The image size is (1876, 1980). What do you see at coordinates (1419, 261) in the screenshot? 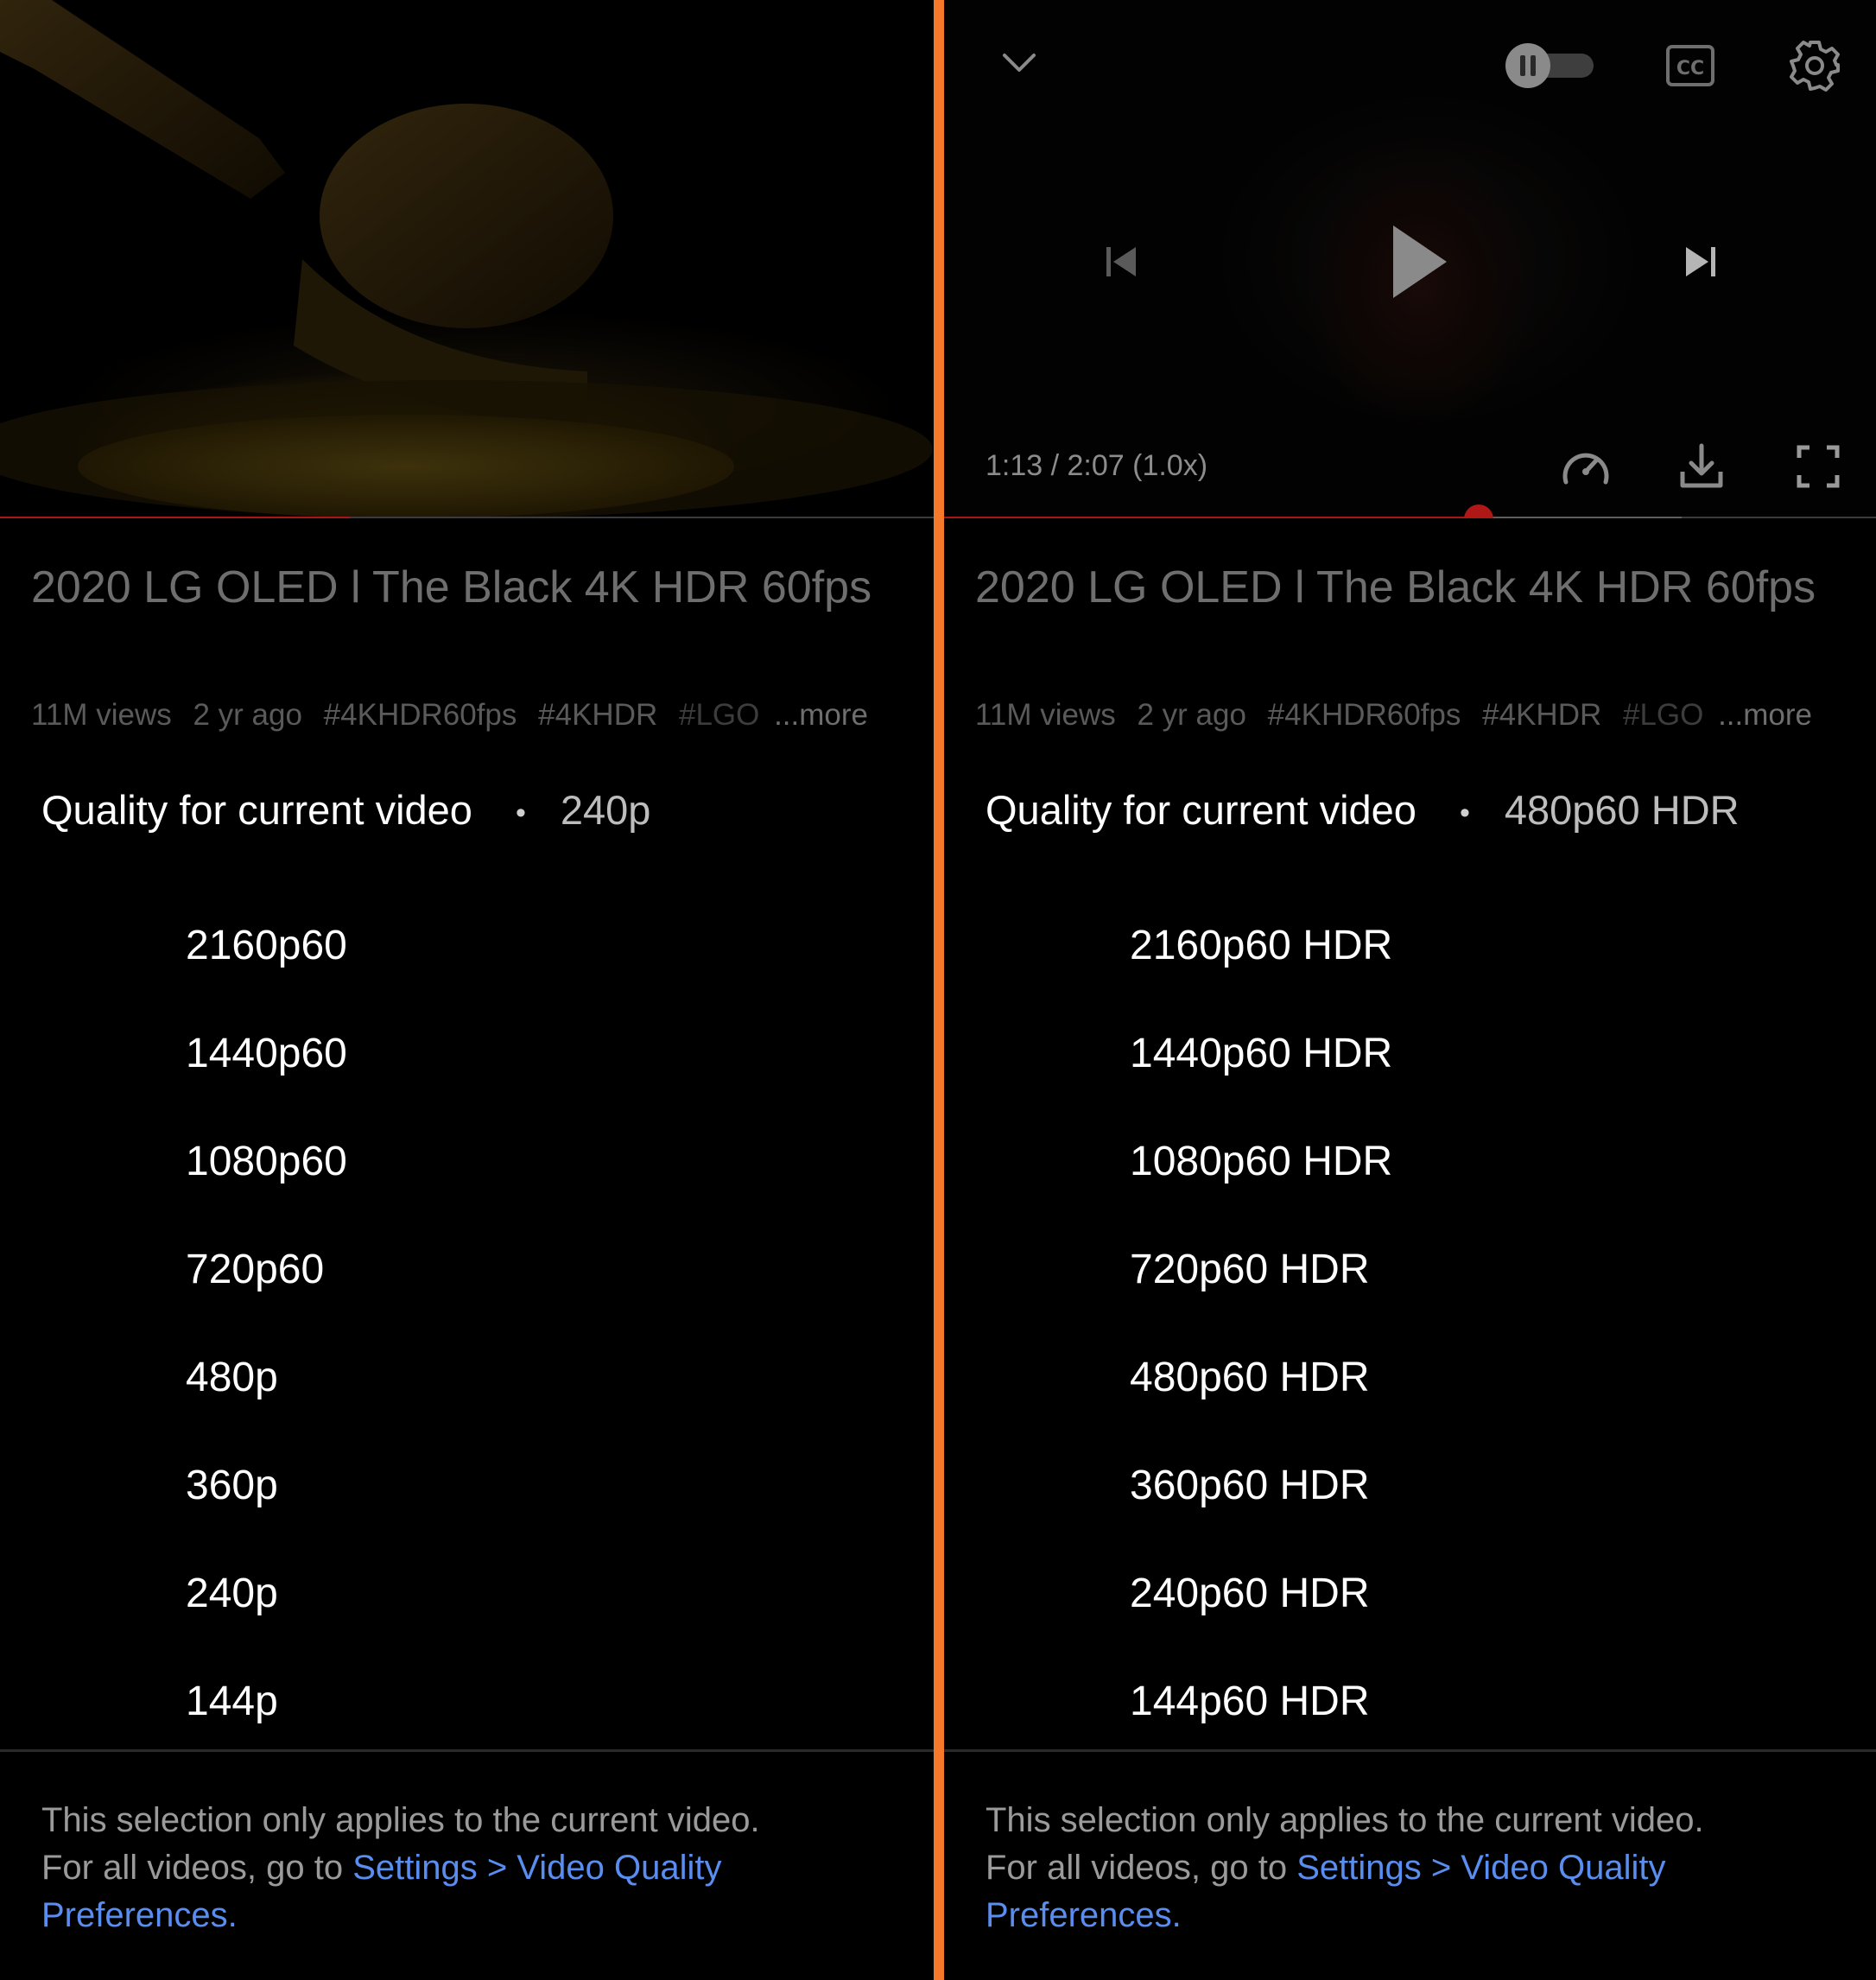
I see `play-icon` at bounding box center [1419, 261].